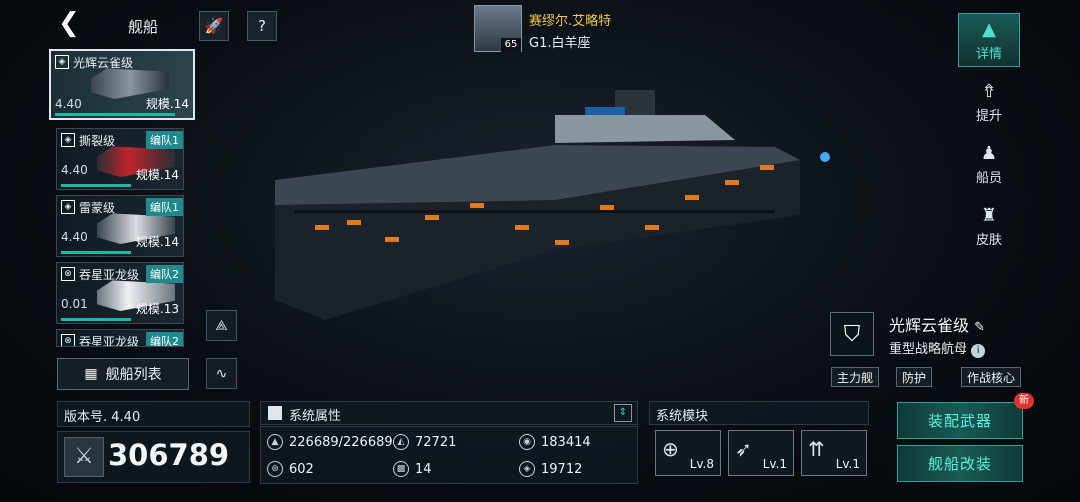 The image size is (1080, 502). I want to click on module-rockets: ⇈ Lv.1, so click(834, 453).